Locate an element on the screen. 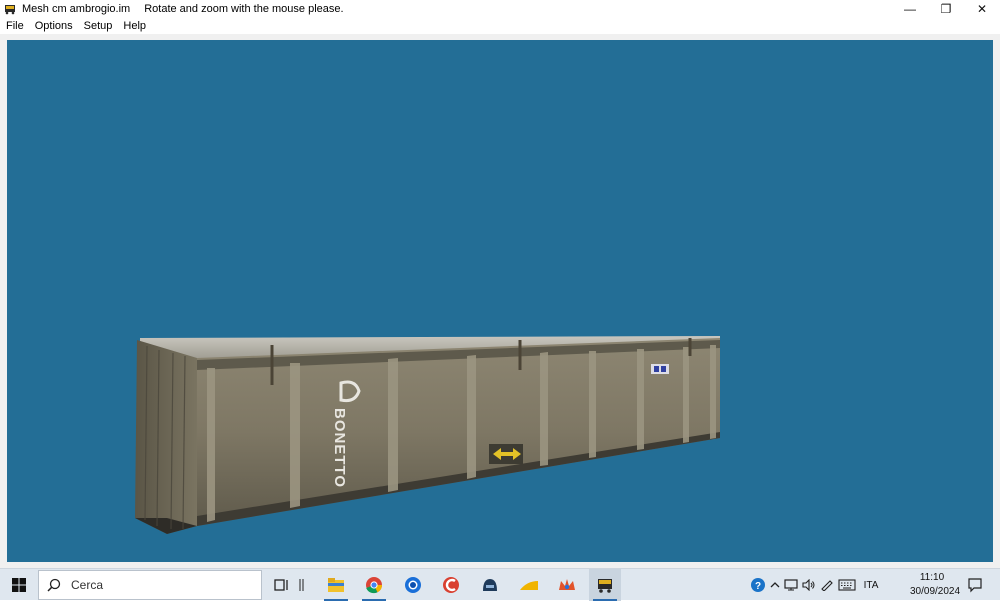 This screenshot has height=601, width=1000. restore-button: ❐ is located at coordinates (946, 9).